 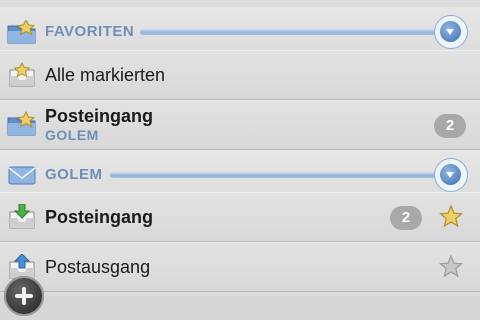 I want to click on star-filled-icon, so click(x=451, y=217).